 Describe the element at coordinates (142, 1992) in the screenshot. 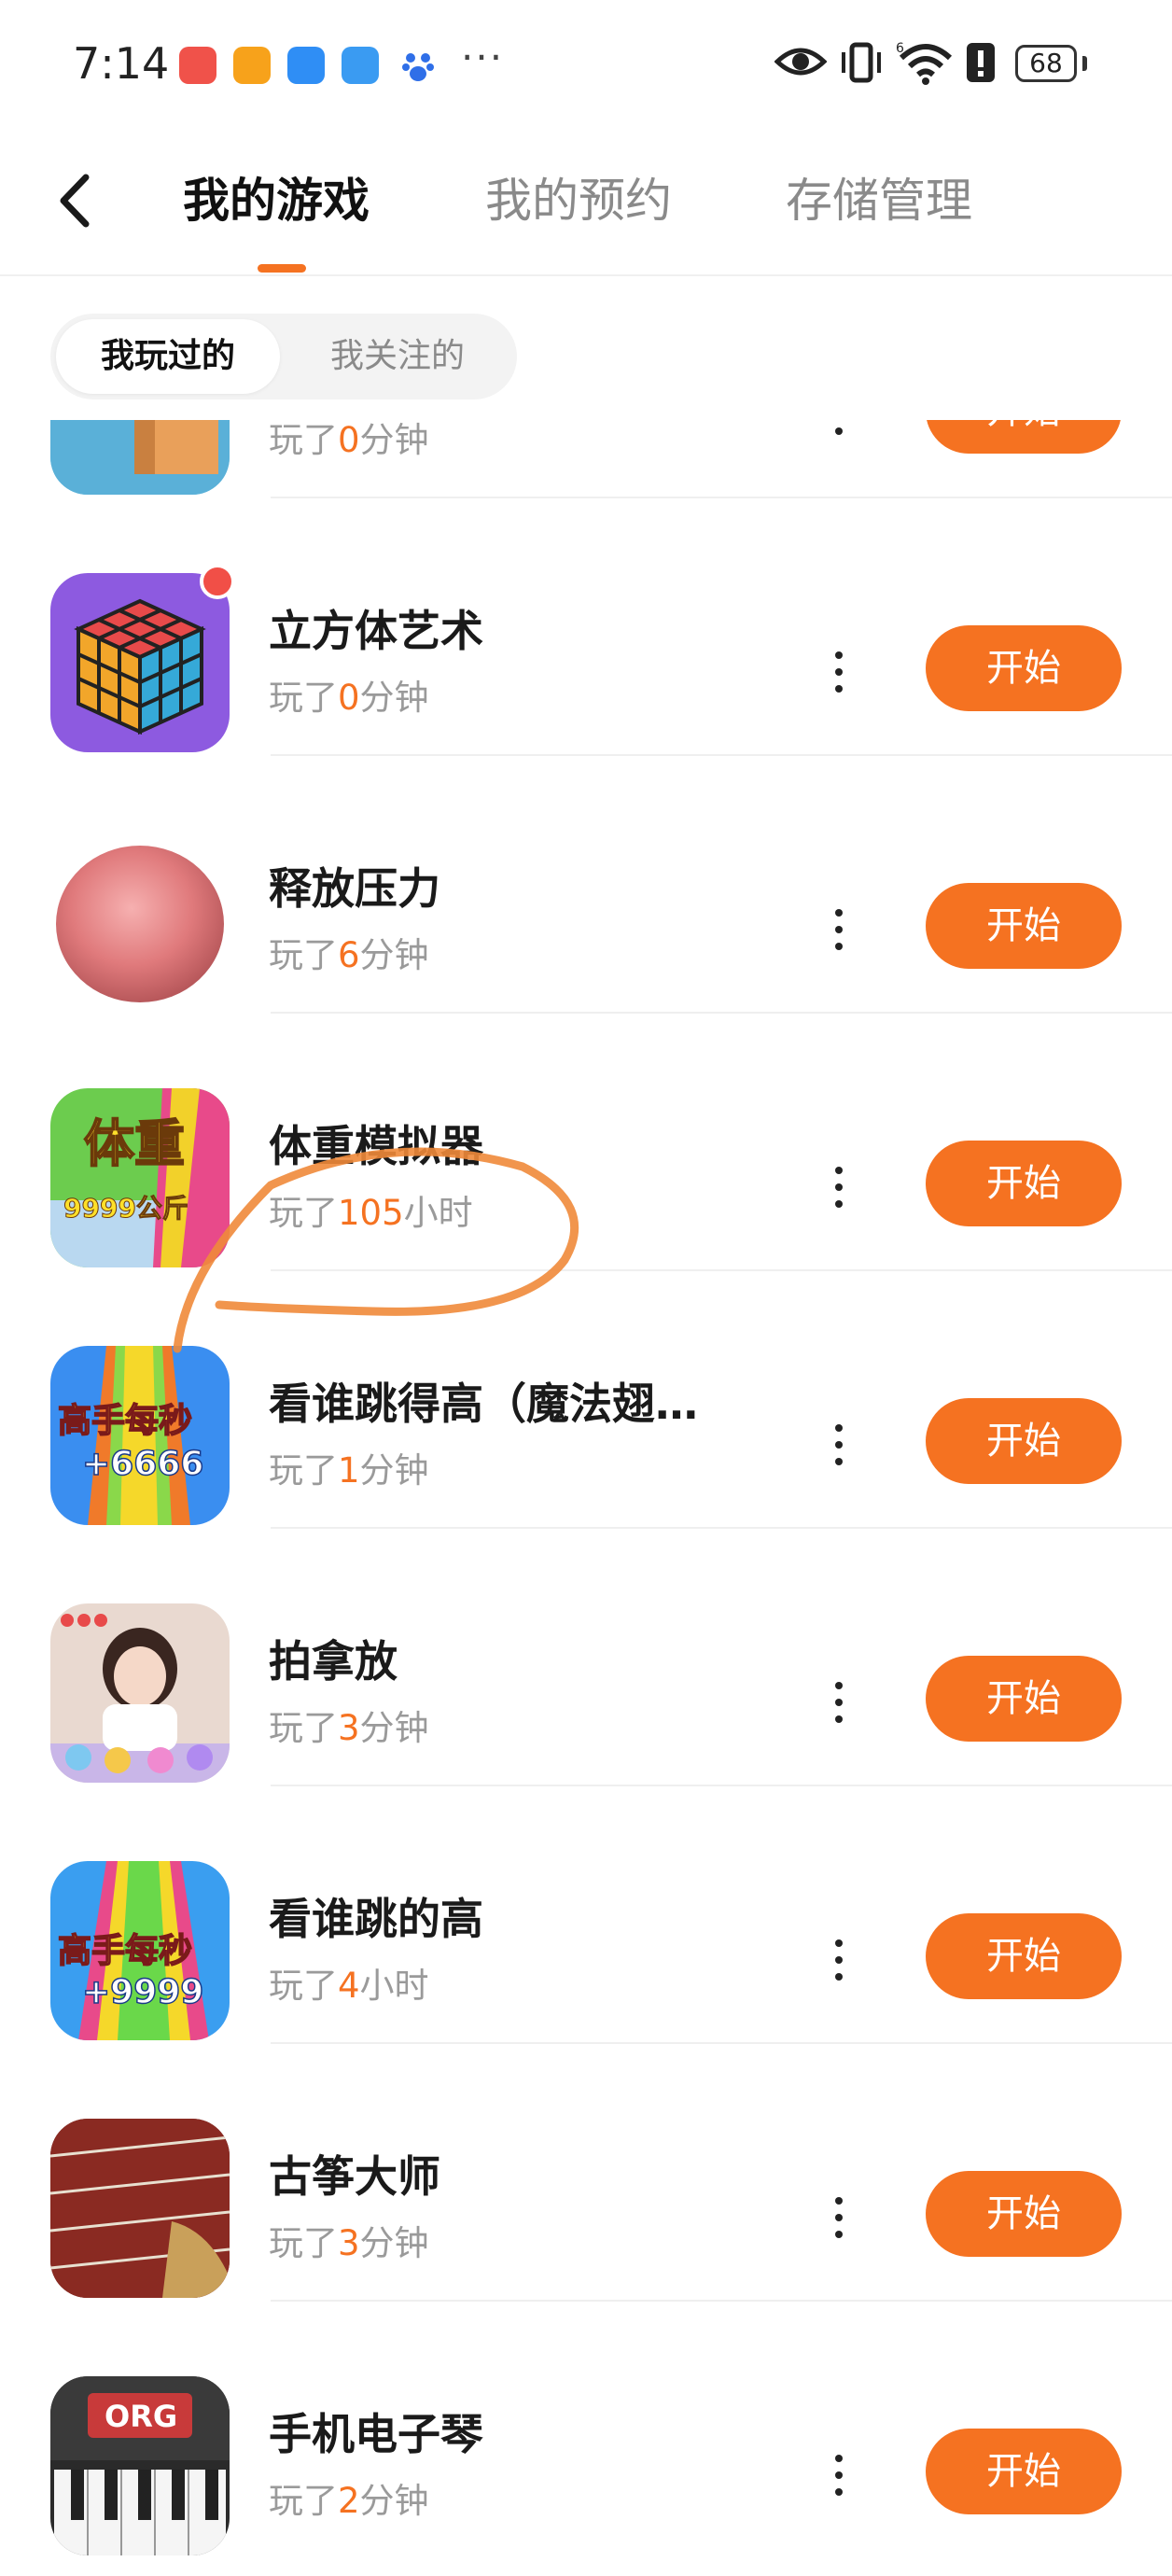

I see `svg-text: +9999` at that location.